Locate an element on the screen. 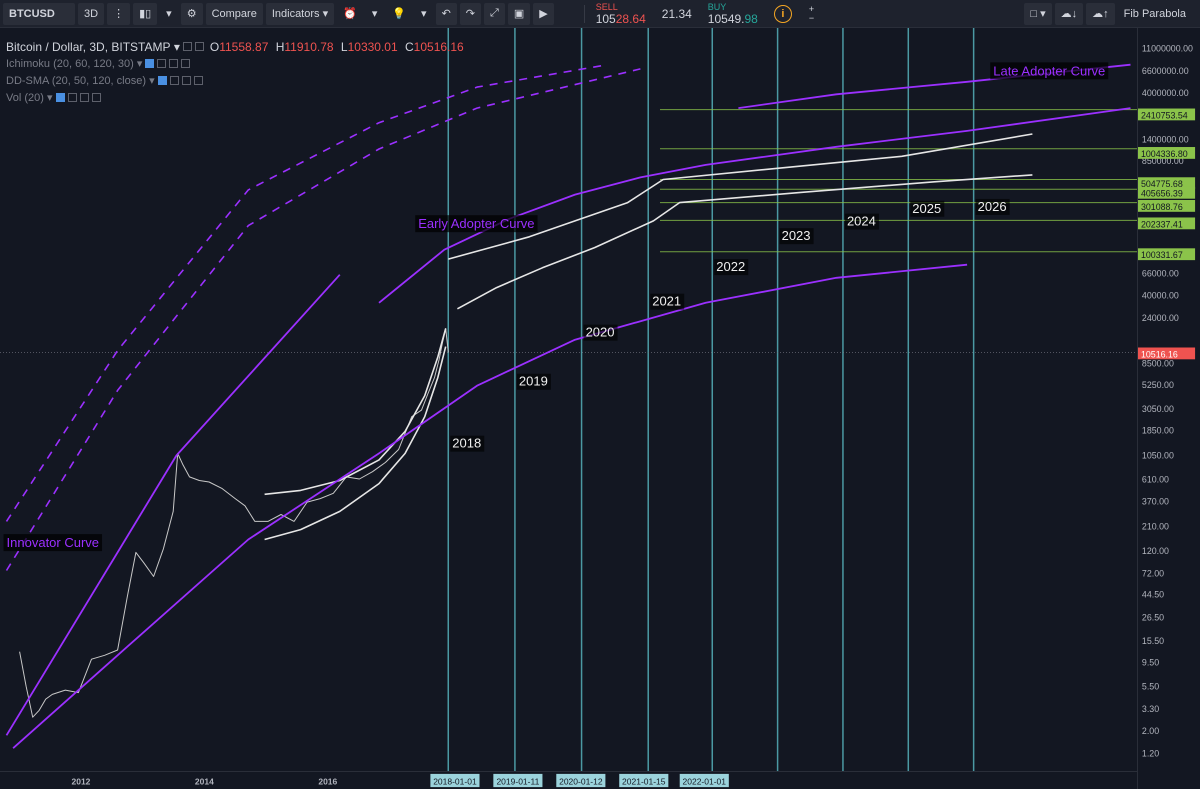  price-axis-tick-label: 370.00 is located at coordinates (1155, 502).